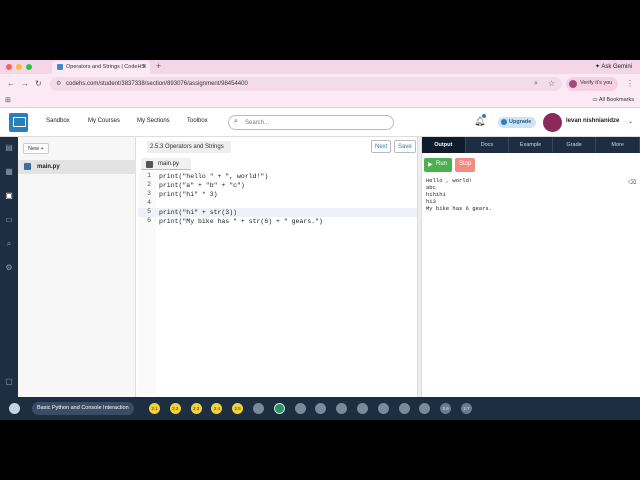 The height and width of the screenshot is (480, 640). Describe the element at coordinates (9, 381) in the screenshot. I see `collapse-panel-icon: ▢` at that location.